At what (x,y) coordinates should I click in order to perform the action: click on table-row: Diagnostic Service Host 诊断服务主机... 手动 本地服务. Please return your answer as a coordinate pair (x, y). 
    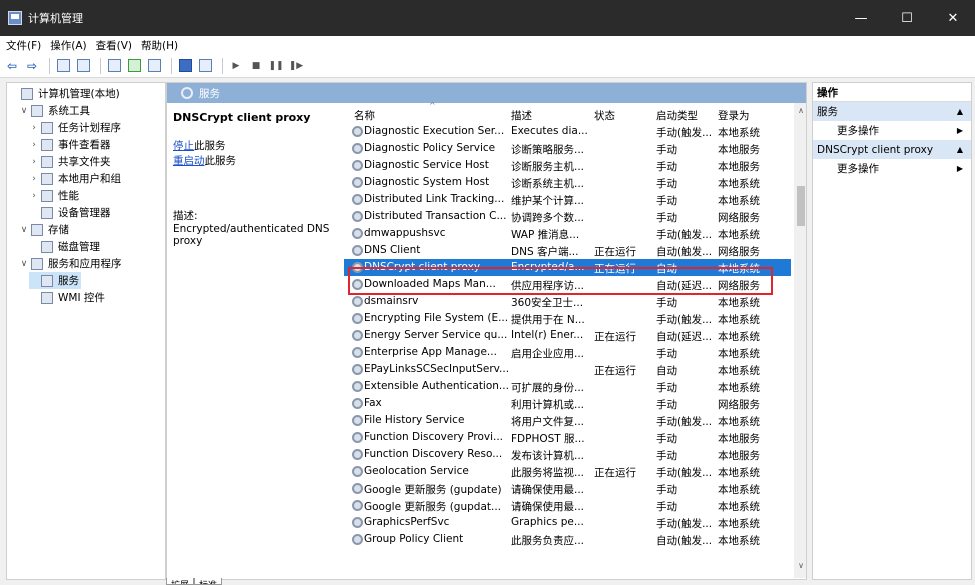
    Looking at the image, I should click on (567, 165).